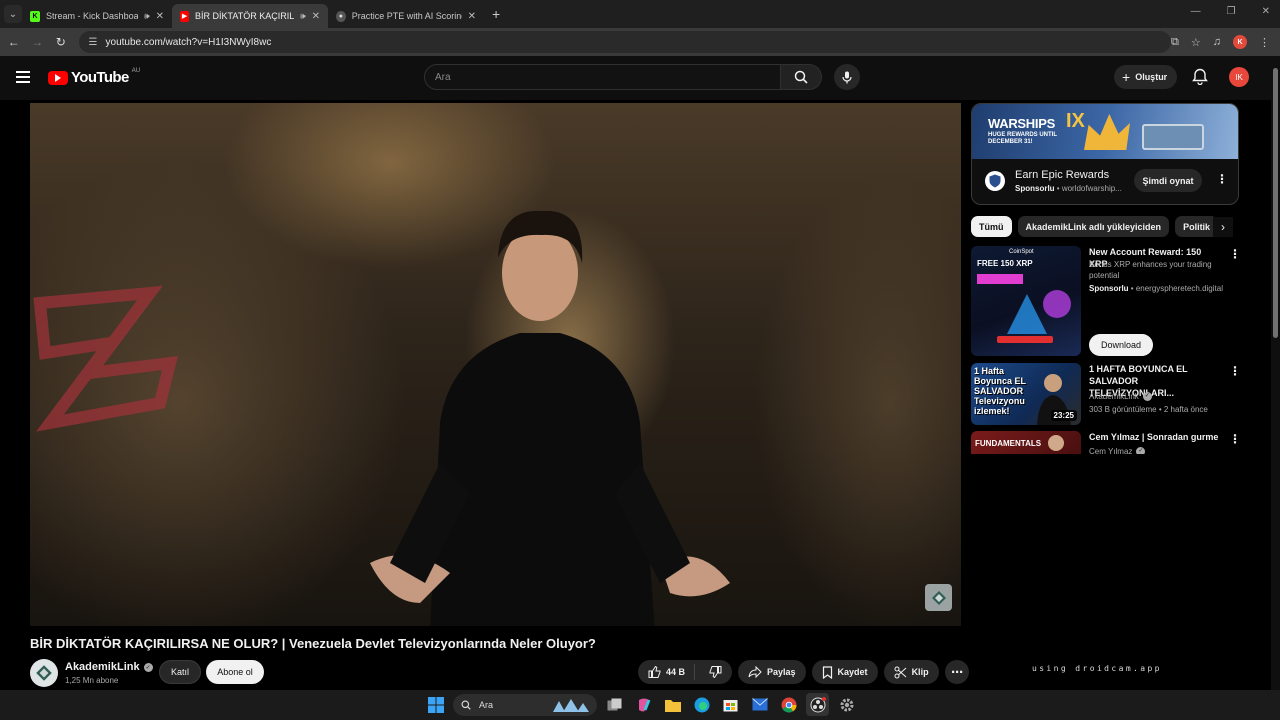 This screenshot has width=1280, height=720. I want to click on clip-button: Klip, so click(911, 672).